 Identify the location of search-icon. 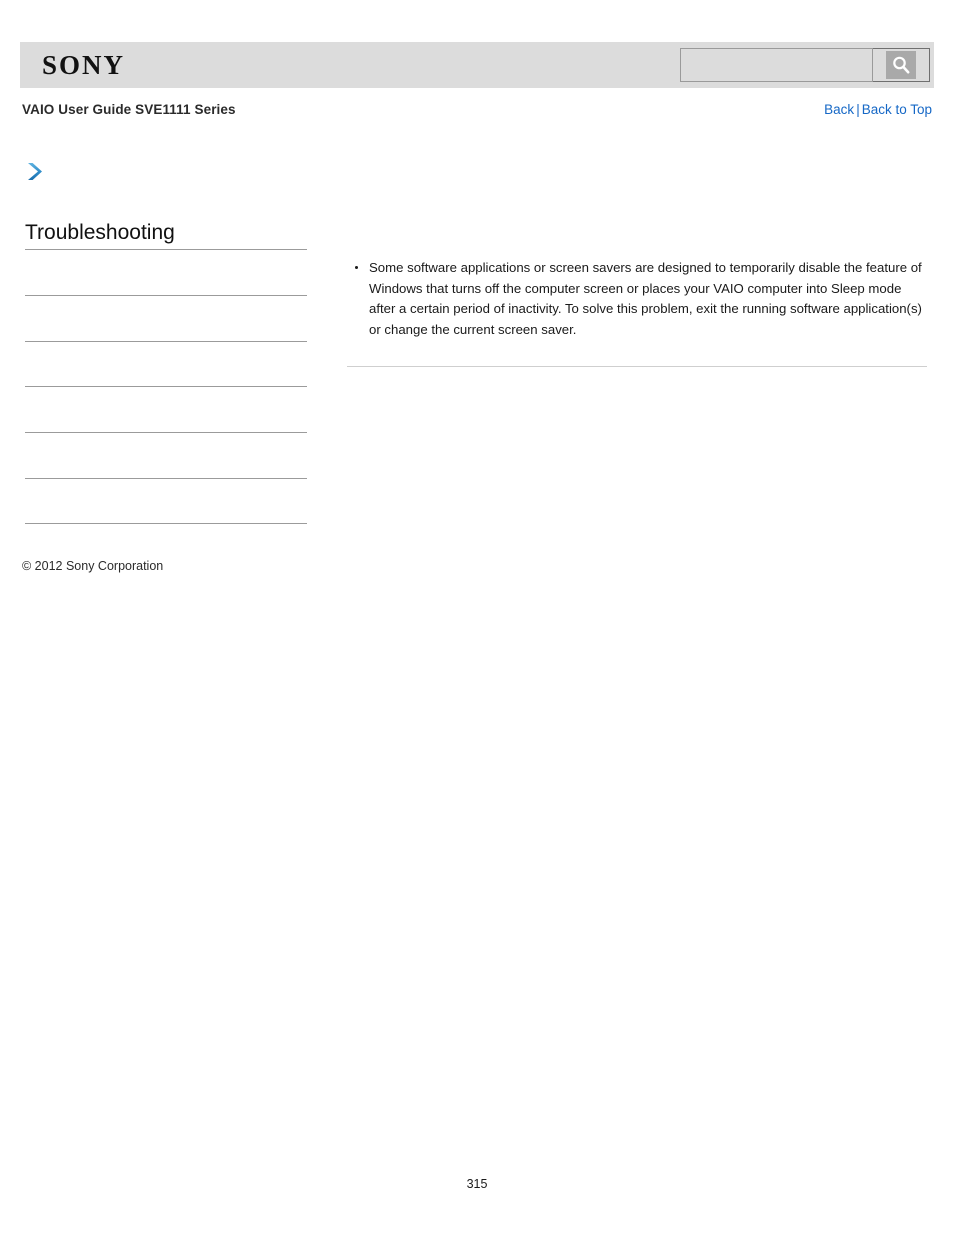
(901, 65).